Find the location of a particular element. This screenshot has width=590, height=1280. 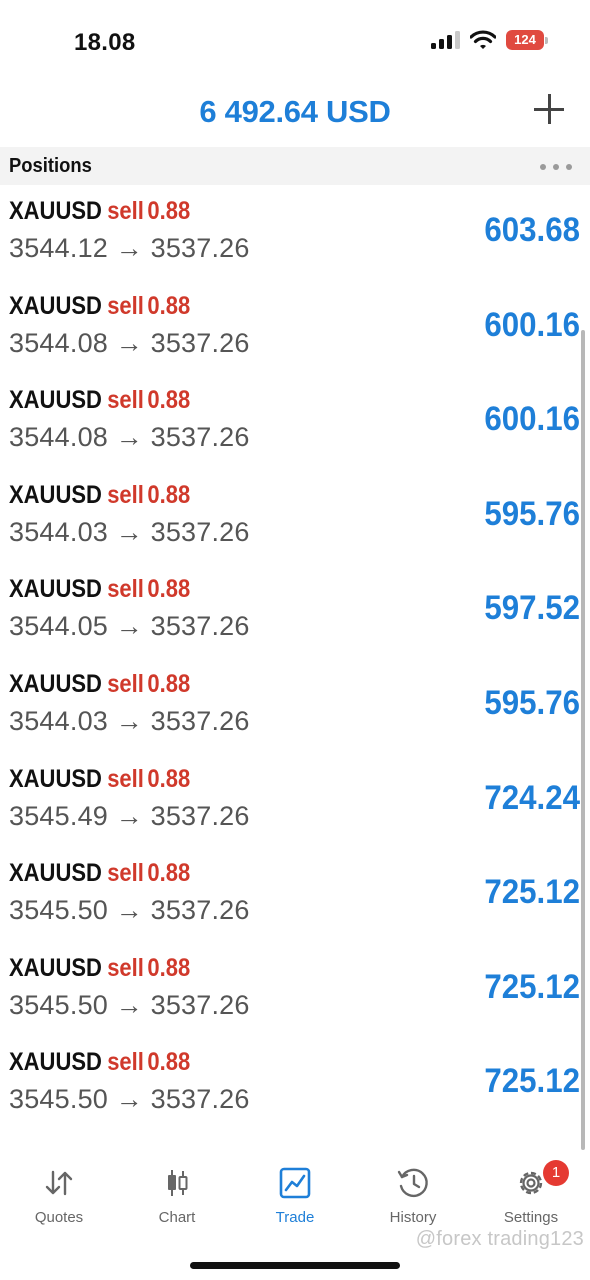

position-prices: 3544.12 → 3537.26 is located at coordinates (129, 248).